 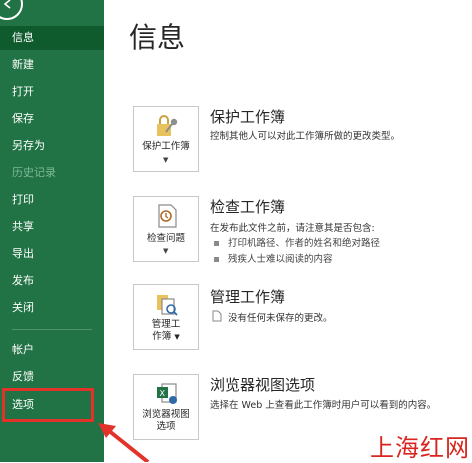 What do you see at coordinates (248, 207) in the screenshot?
I see `section-title: 检查工作簿` at bounding box center [248, 207].